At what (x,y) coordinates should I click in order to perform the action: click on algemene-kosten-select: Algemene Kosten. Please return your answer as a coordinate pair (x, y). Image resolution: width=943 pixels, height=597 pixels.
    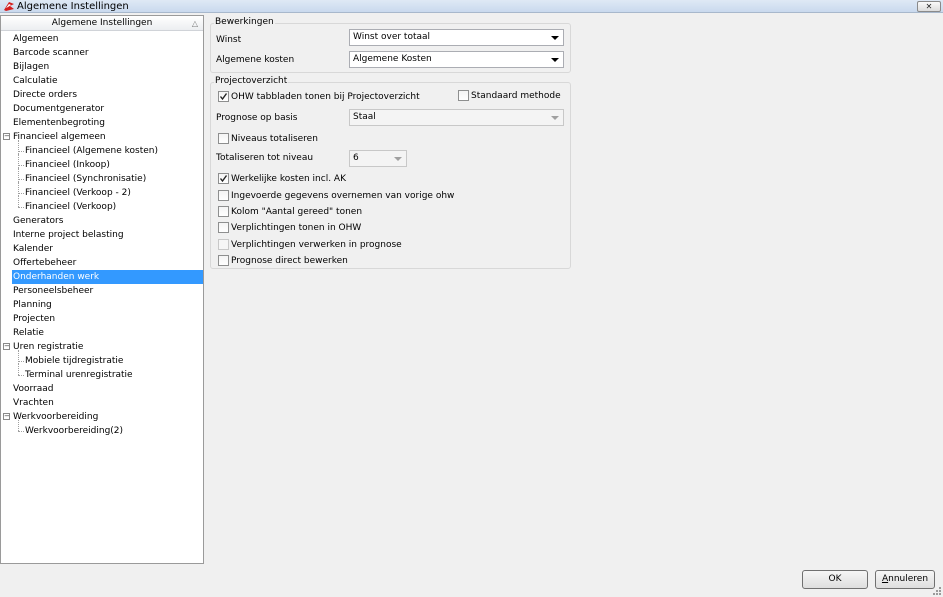
    Looking at the image, I should click on (456, 59).